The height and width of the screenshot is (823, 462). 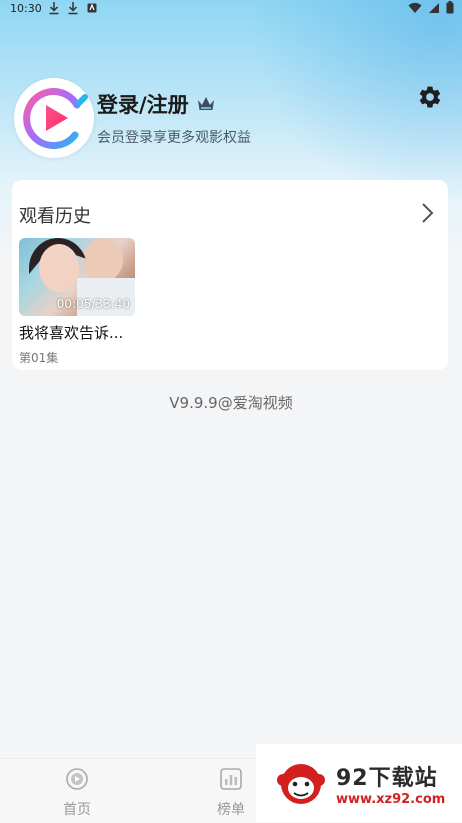 I want to click on status-notifications, so click(x=73, y=8).